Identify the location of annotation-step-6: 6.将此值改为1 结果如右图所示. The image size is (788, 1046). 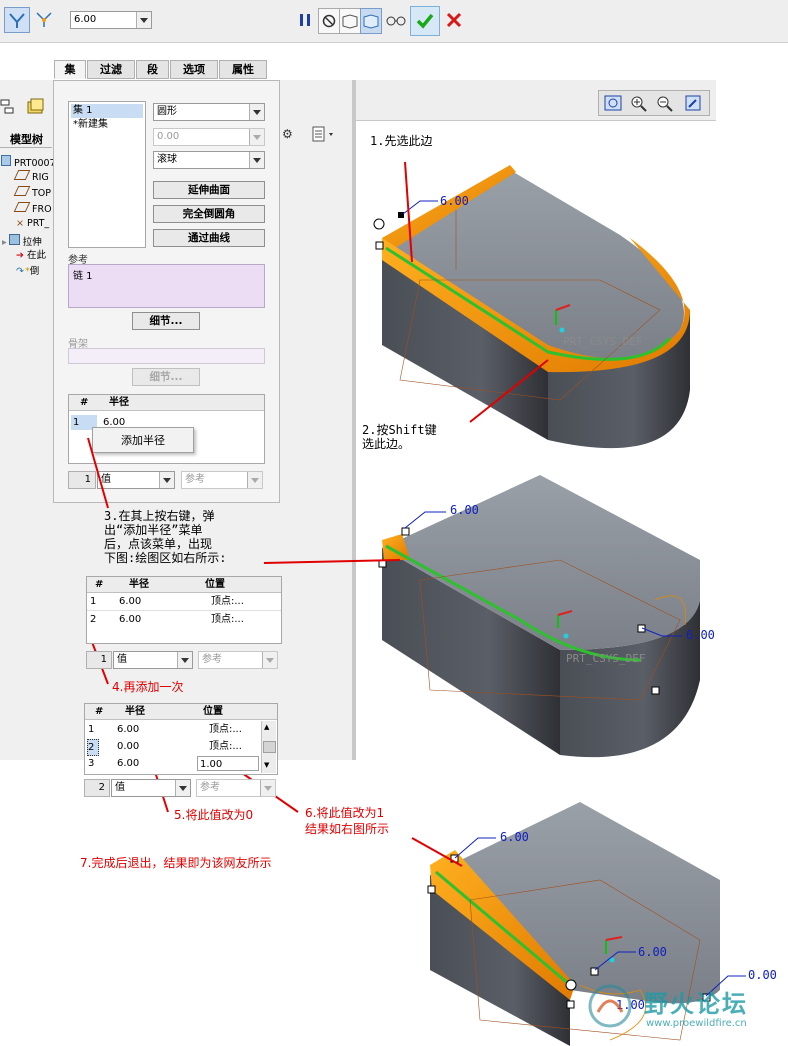
(347, 821).